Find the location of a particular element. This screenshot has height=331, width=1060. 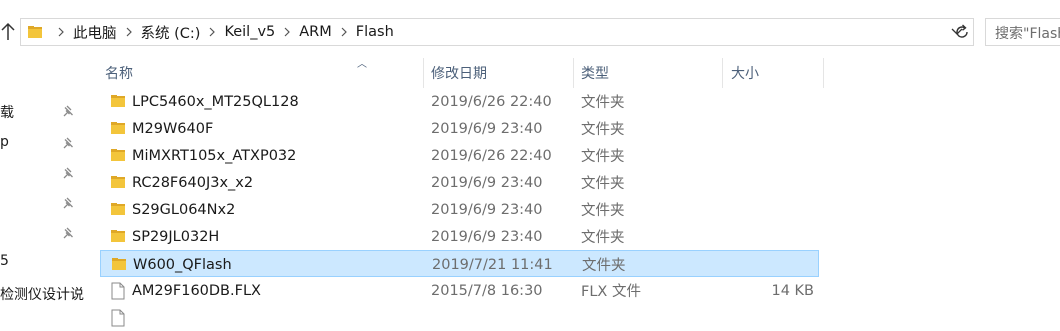

file-size: 14 KB is located at coordinates (792, 290).